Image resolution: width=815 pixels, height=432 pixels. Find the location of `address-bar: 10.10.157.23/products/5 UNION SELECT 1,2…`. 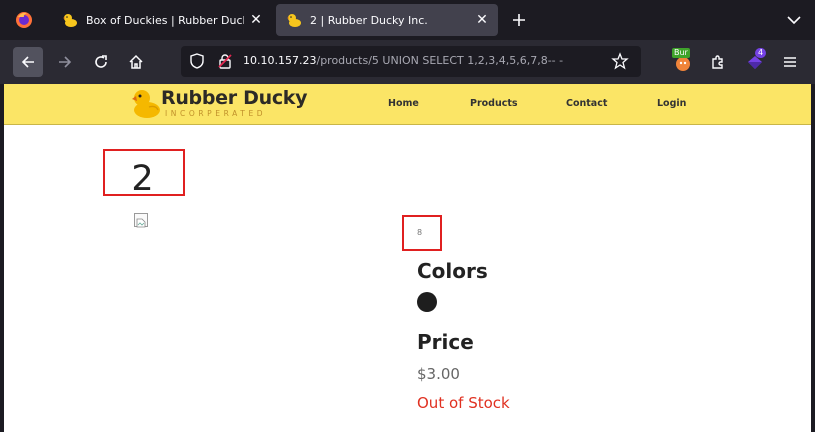

address-bar: 10.10.157.23/products/5 UNION SELECT 1,2… is located at coordinates (411, 61).